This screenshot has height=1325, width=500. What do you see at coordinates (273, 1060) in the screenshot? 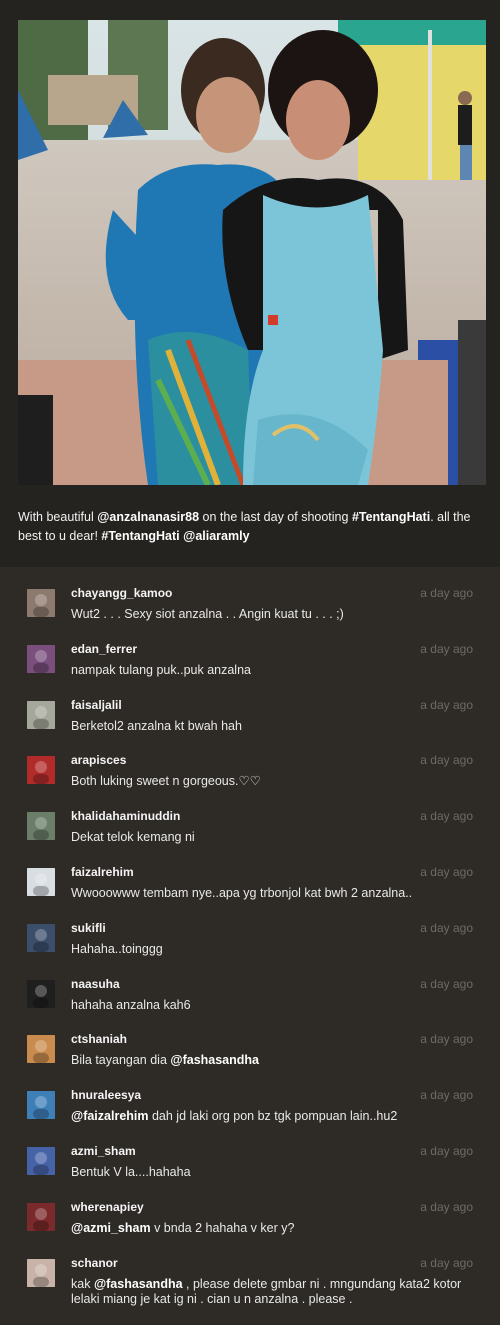
I see `comment-text: Bila tayangan dia @fashasandha` at bounding box center [273, 1060].